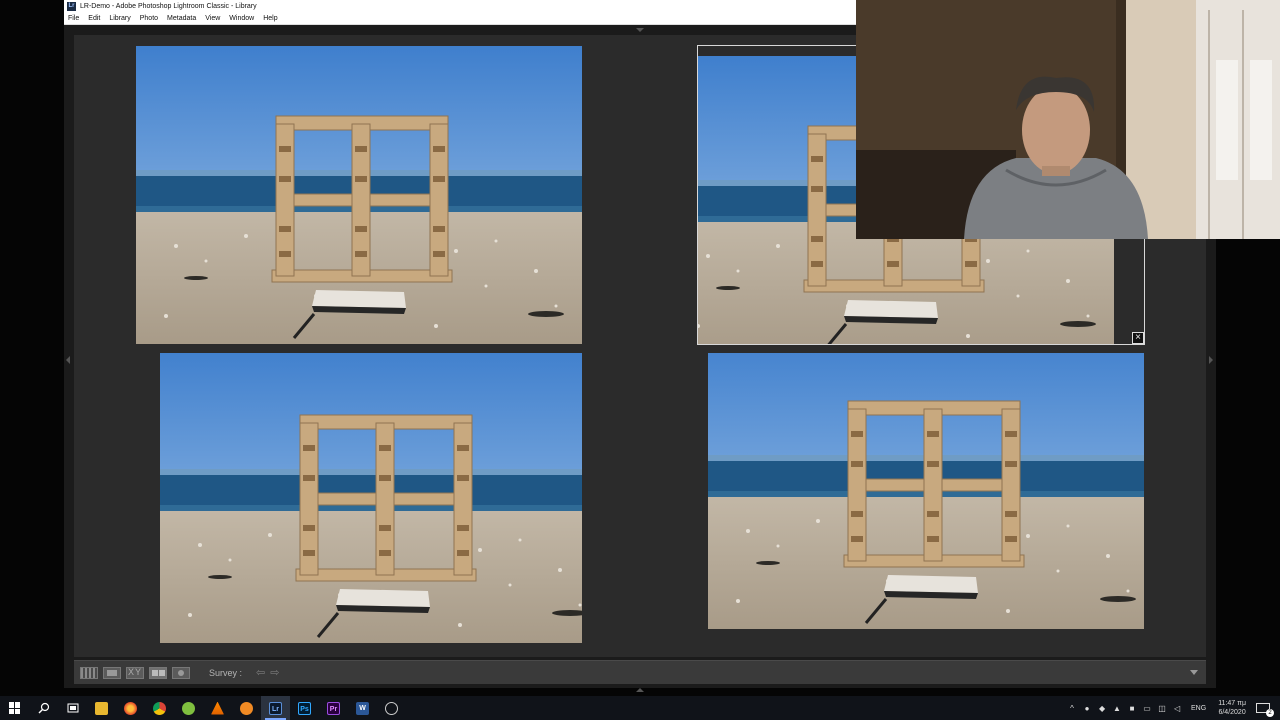 This screenshot has height=720, width=1280. I want to click on obs-icon, so click(391, 708).